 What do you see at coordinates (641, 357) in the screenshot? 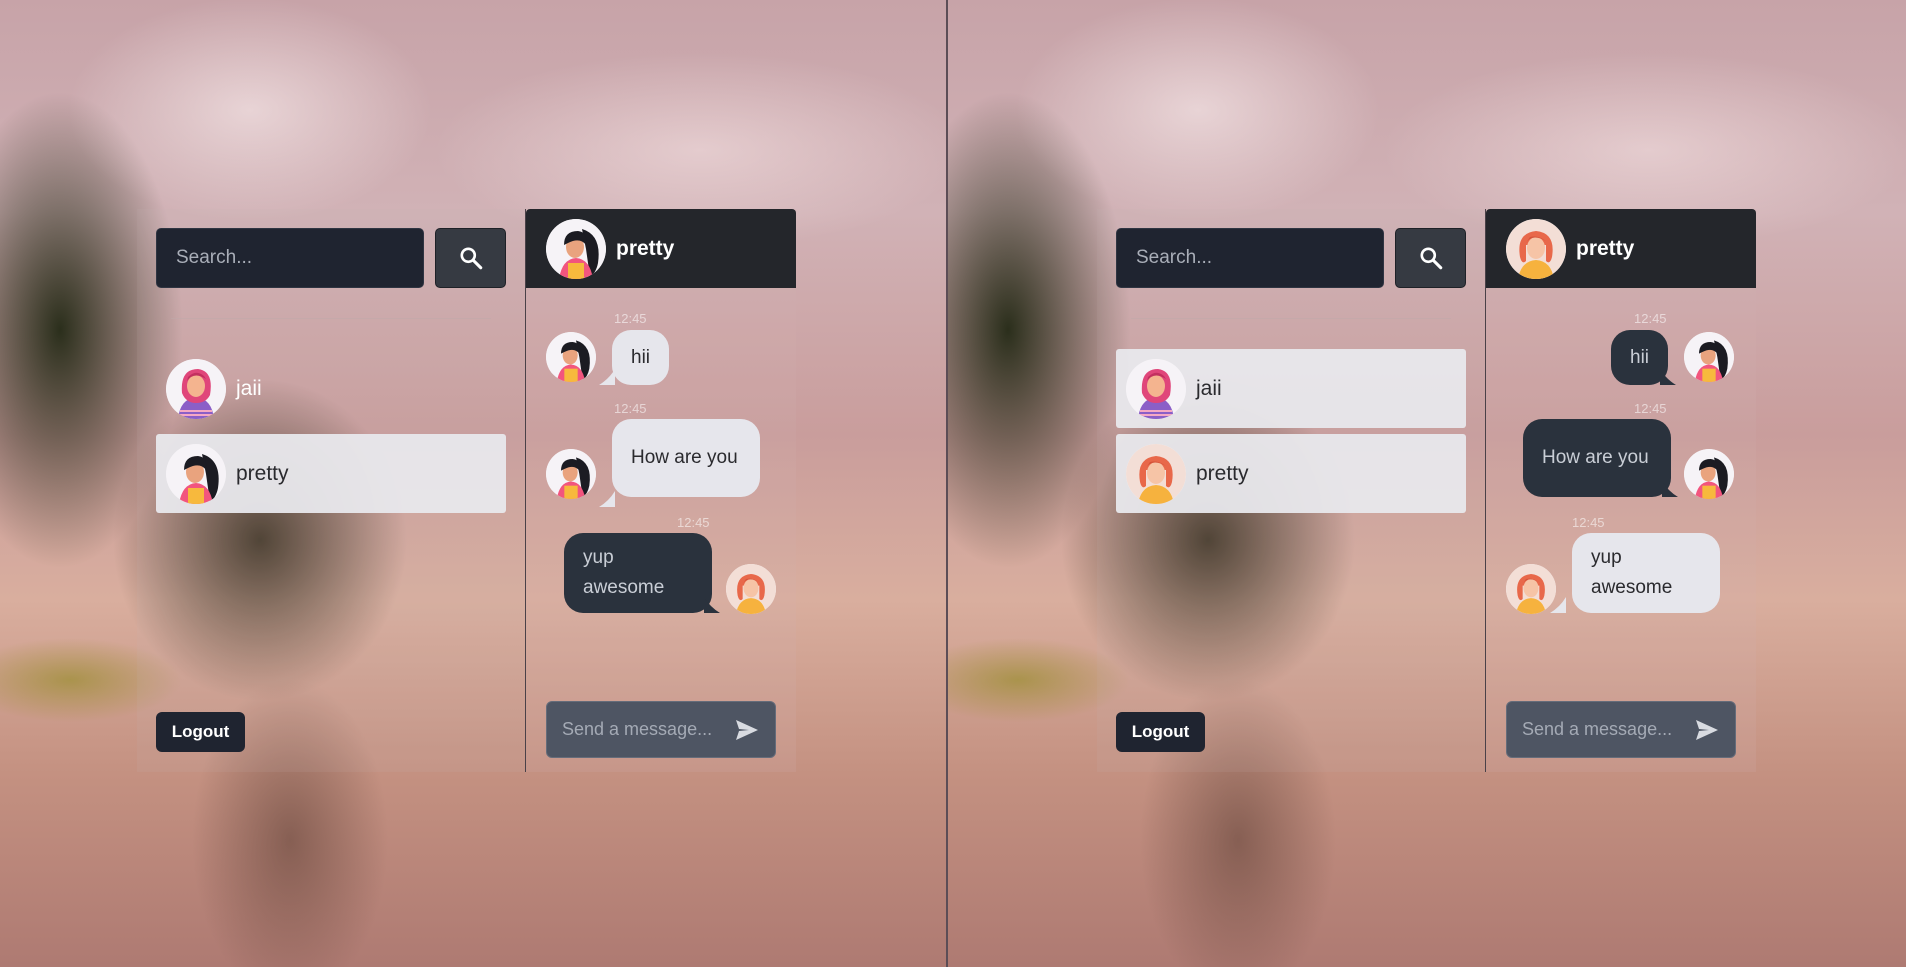
I see `message-bubble: hii` at bounding box center [641, 357].